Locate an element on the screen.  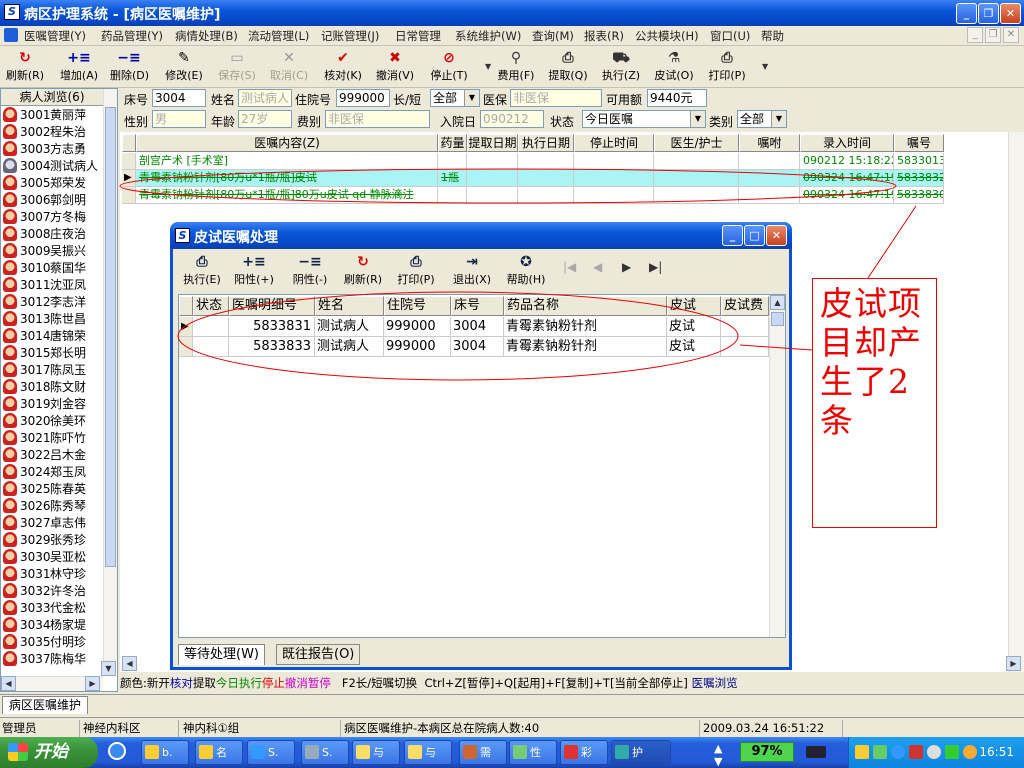
scroll-thumb is located at coordinates (777, 319).